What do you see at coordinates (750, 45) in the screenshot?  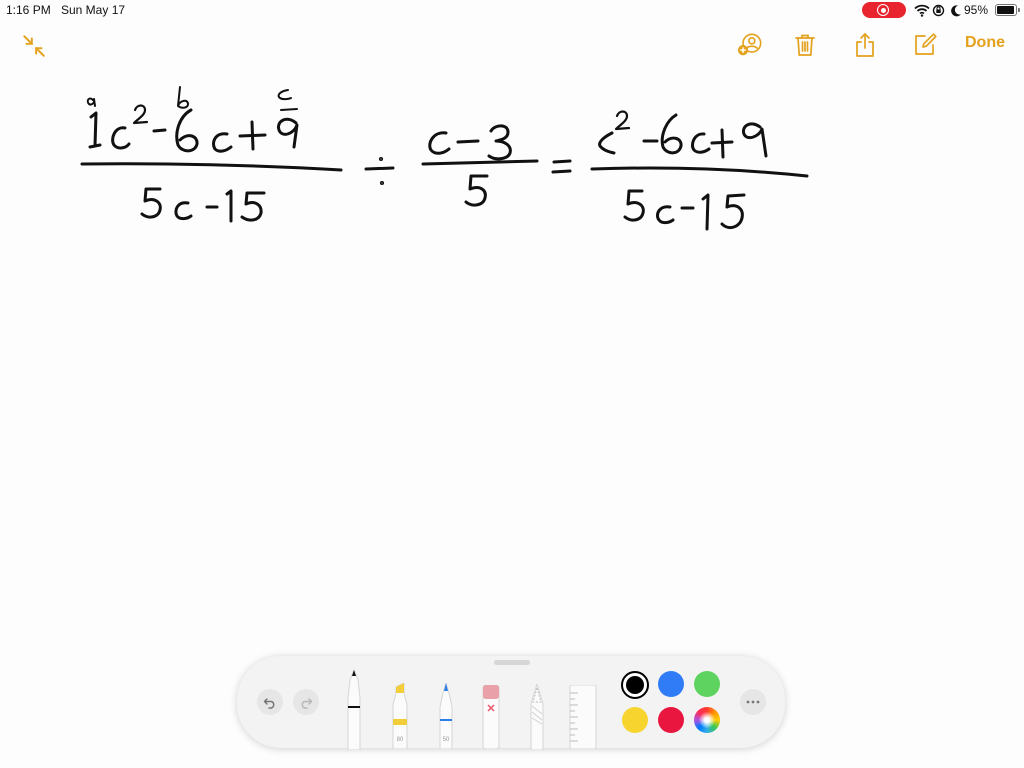 I see `add-person-icon` at bounding box center [750, 45].